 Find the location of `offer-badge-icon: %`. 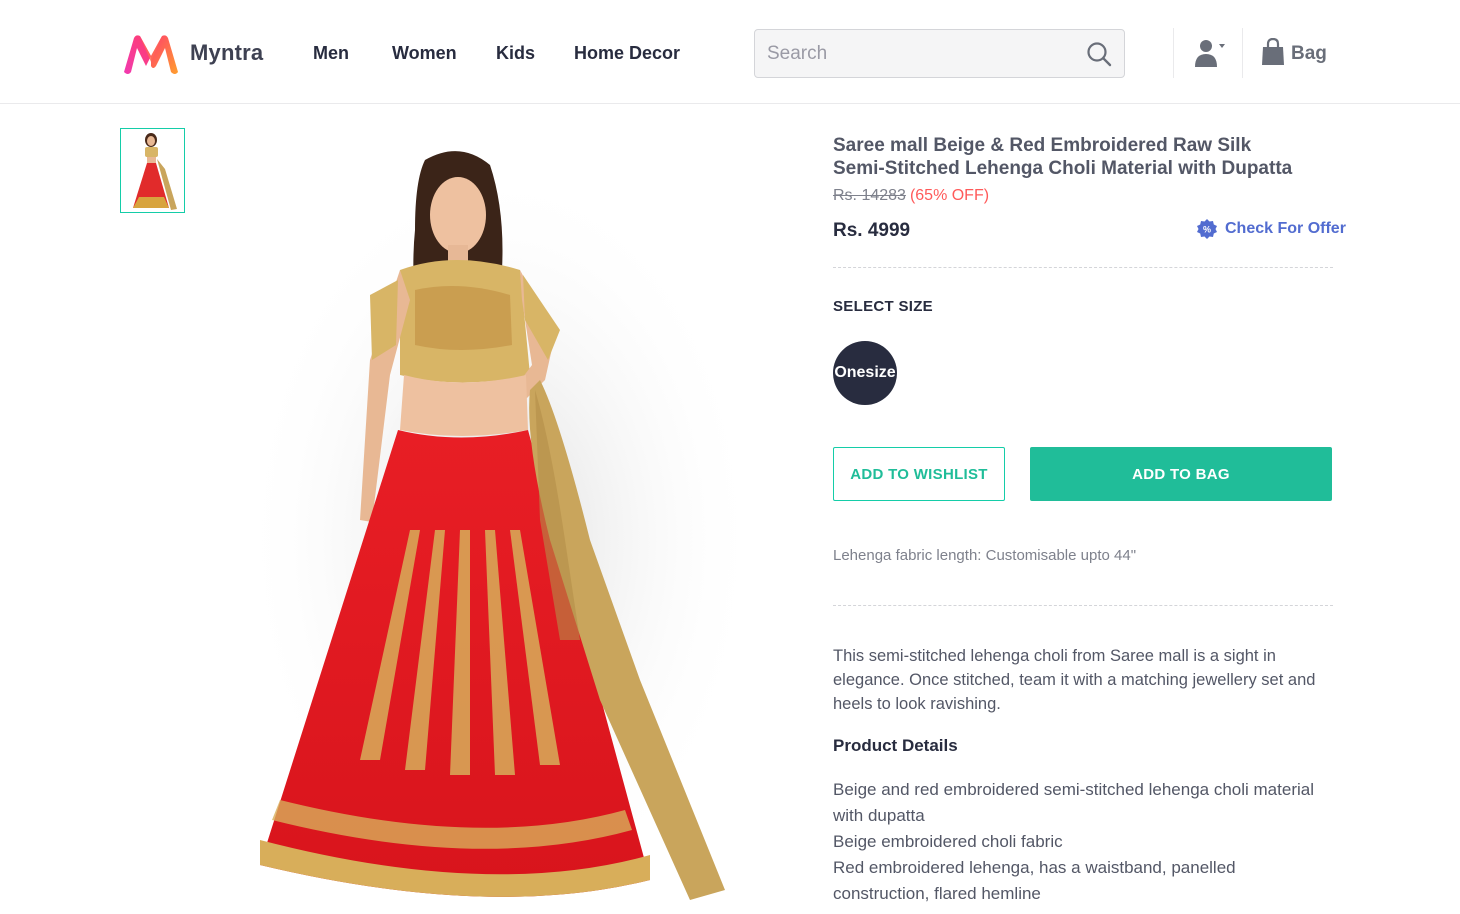

offer-badge-icon: % is located at coordinates (1207, 229).